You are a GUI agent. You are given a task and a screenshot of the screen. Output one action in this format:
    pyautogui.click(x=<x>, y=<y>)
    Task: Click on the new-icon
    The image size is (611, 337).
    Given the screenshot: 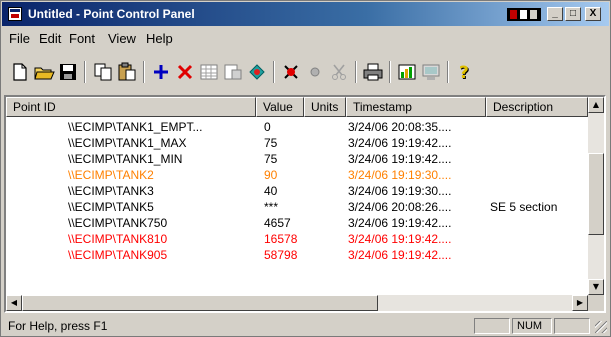 What is the action you would take?
    pyautogui.click(x=20, y=72)
    